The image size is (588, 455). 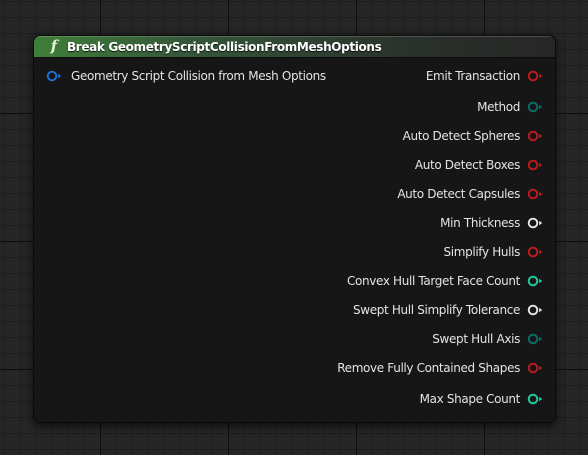 I want to click on output-pin-label: Auto Detect Boxes, so click(x=467, y=165).